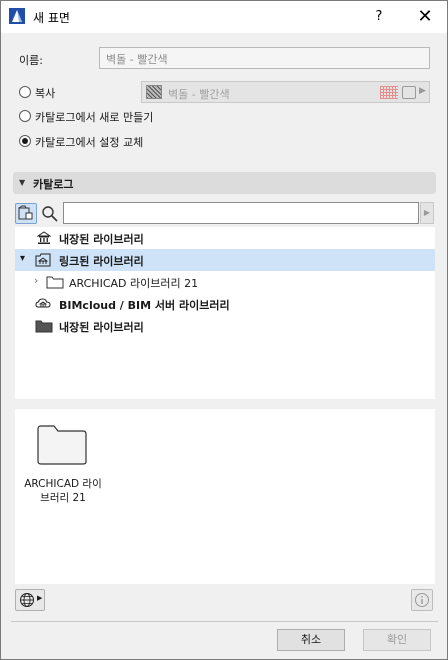 This screenshot has width=448, height=660. I want to click on chevron-right-icon: ›, so click(36, 280).